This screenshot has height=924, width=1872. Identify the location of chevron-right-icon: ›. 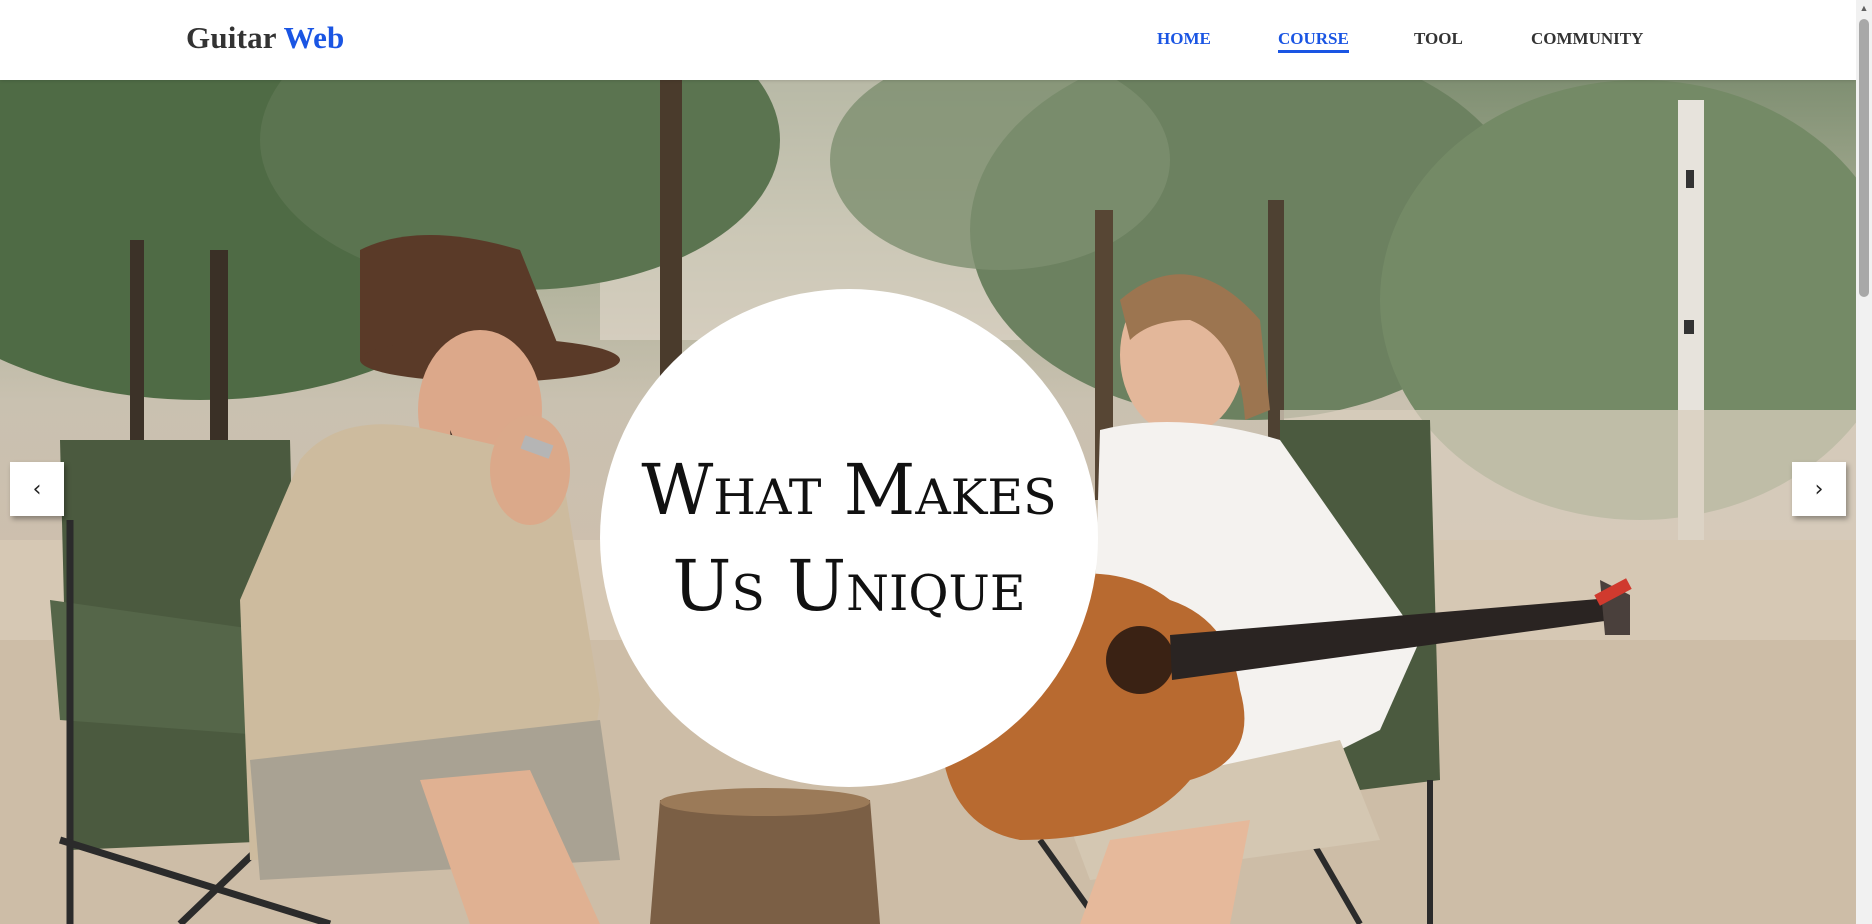
(1819, 489).